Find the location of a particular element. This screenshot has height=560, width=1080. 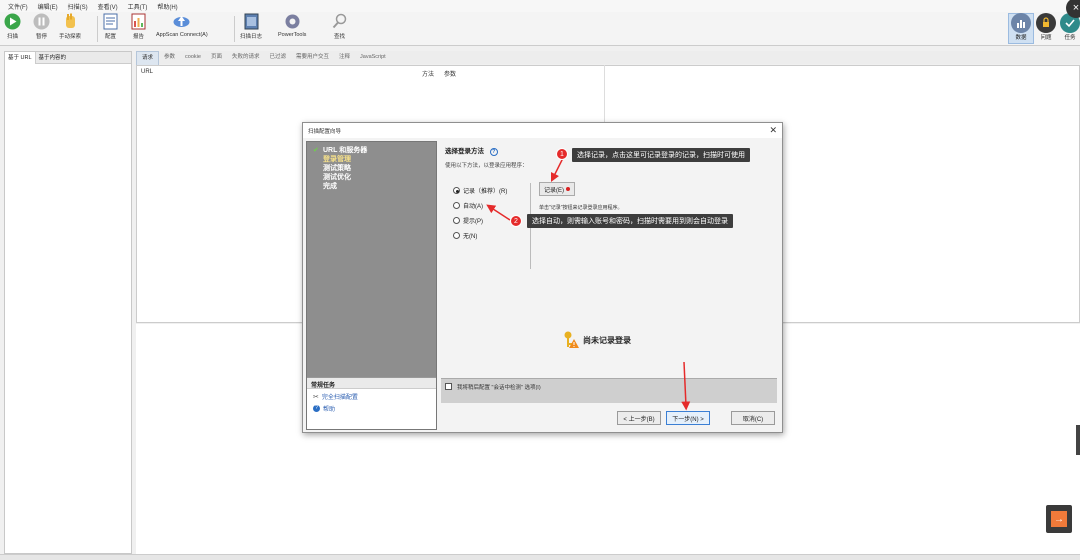

issues-view-button: 问题 is located at coordinates (1046, 27).